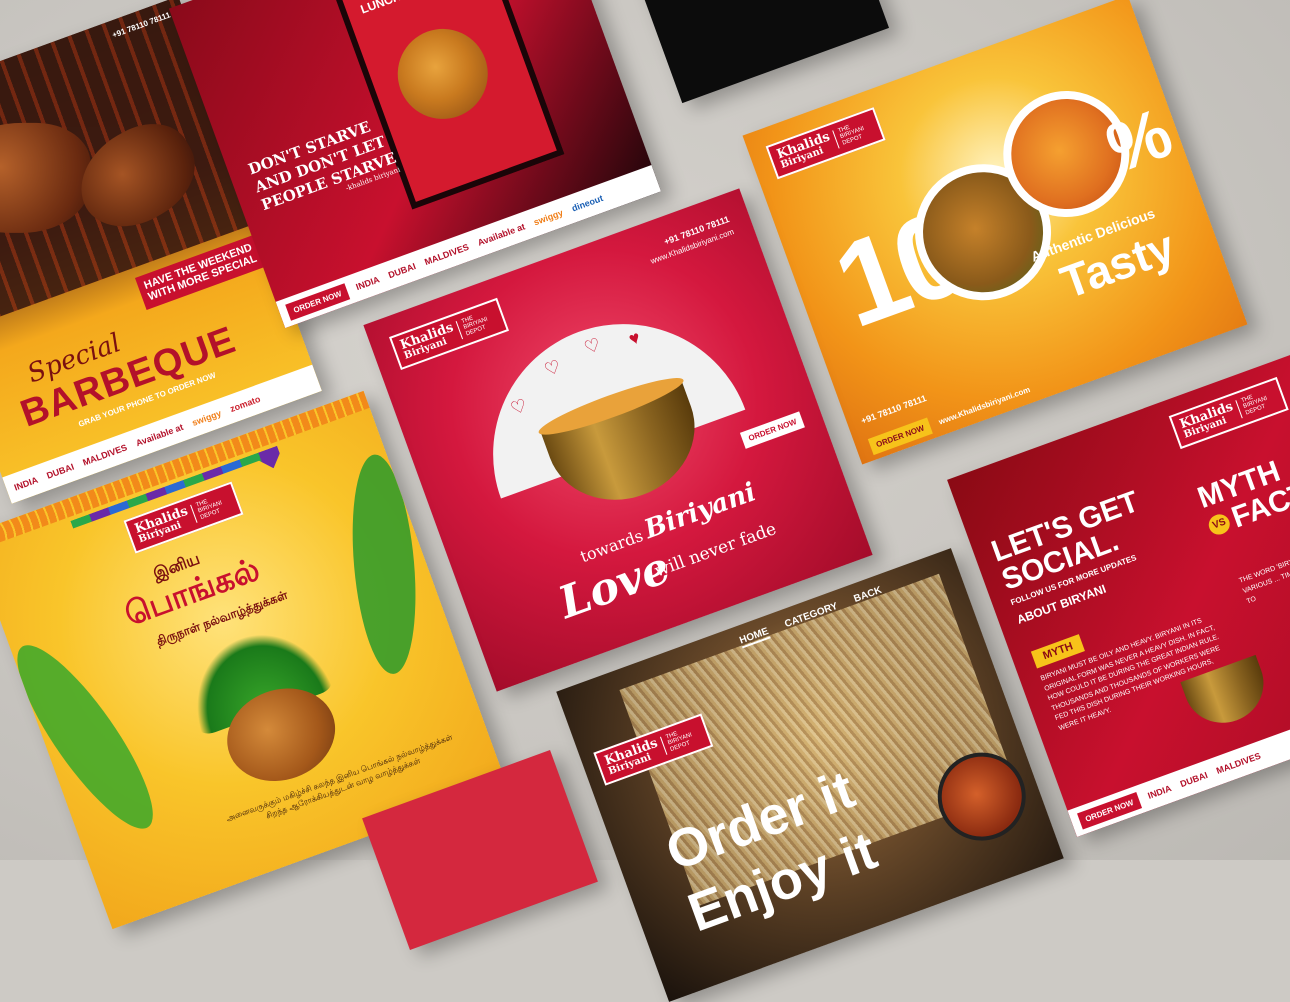  I want to click on myth-fact-title: MYTH VS FACT, so click(1241, 496).